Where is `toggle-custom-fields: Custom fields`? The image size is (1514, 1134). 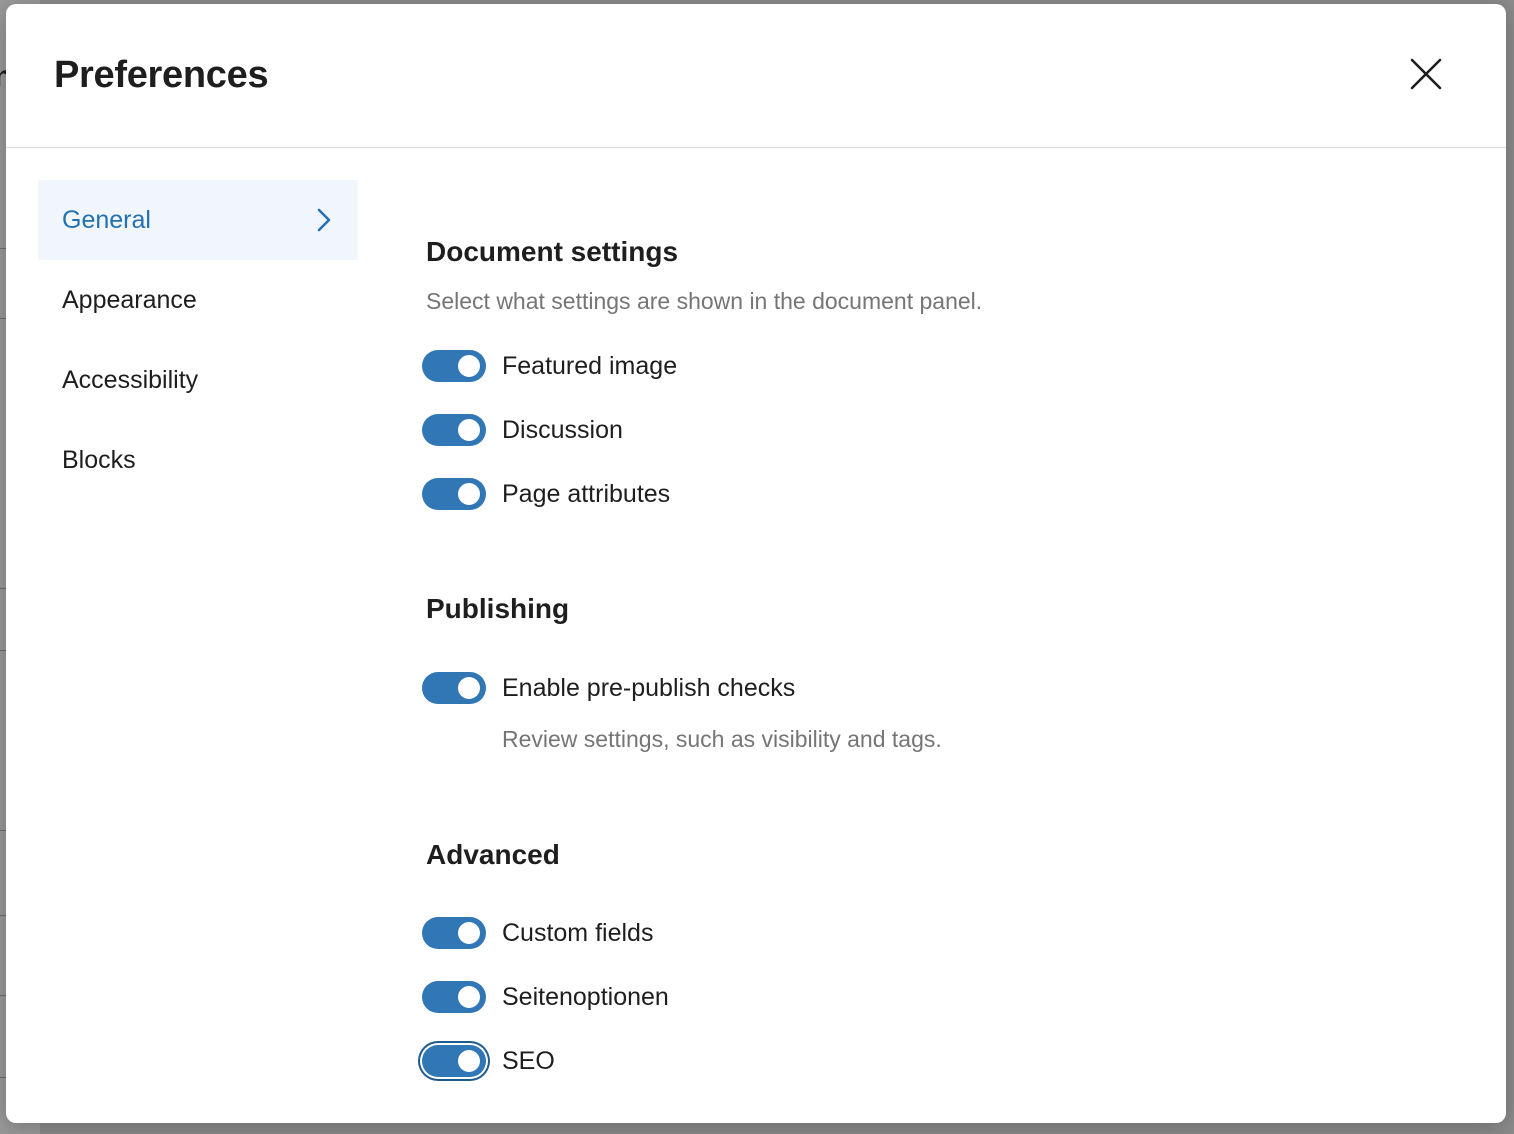 toggle-custom-fields: Custom fields is located at coordinates (537, 933).